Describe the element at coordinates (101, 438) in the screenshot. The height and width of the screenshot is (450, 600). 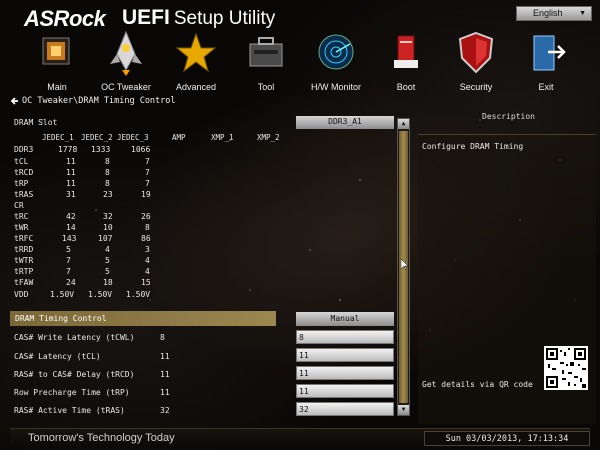
I see `footer-tagline: Tomorrow's Technology Today` at that location.